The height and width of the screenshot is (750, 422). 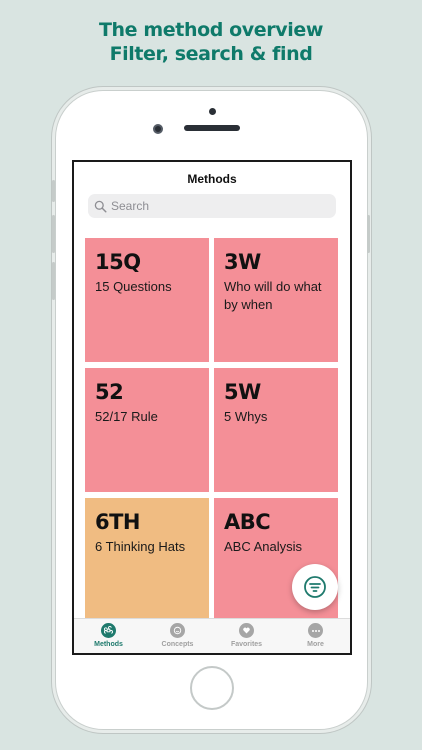 What do you see at coordinates (315, 630) in the screenshot?
I see `more-icon` at bounding box center [315, 630].